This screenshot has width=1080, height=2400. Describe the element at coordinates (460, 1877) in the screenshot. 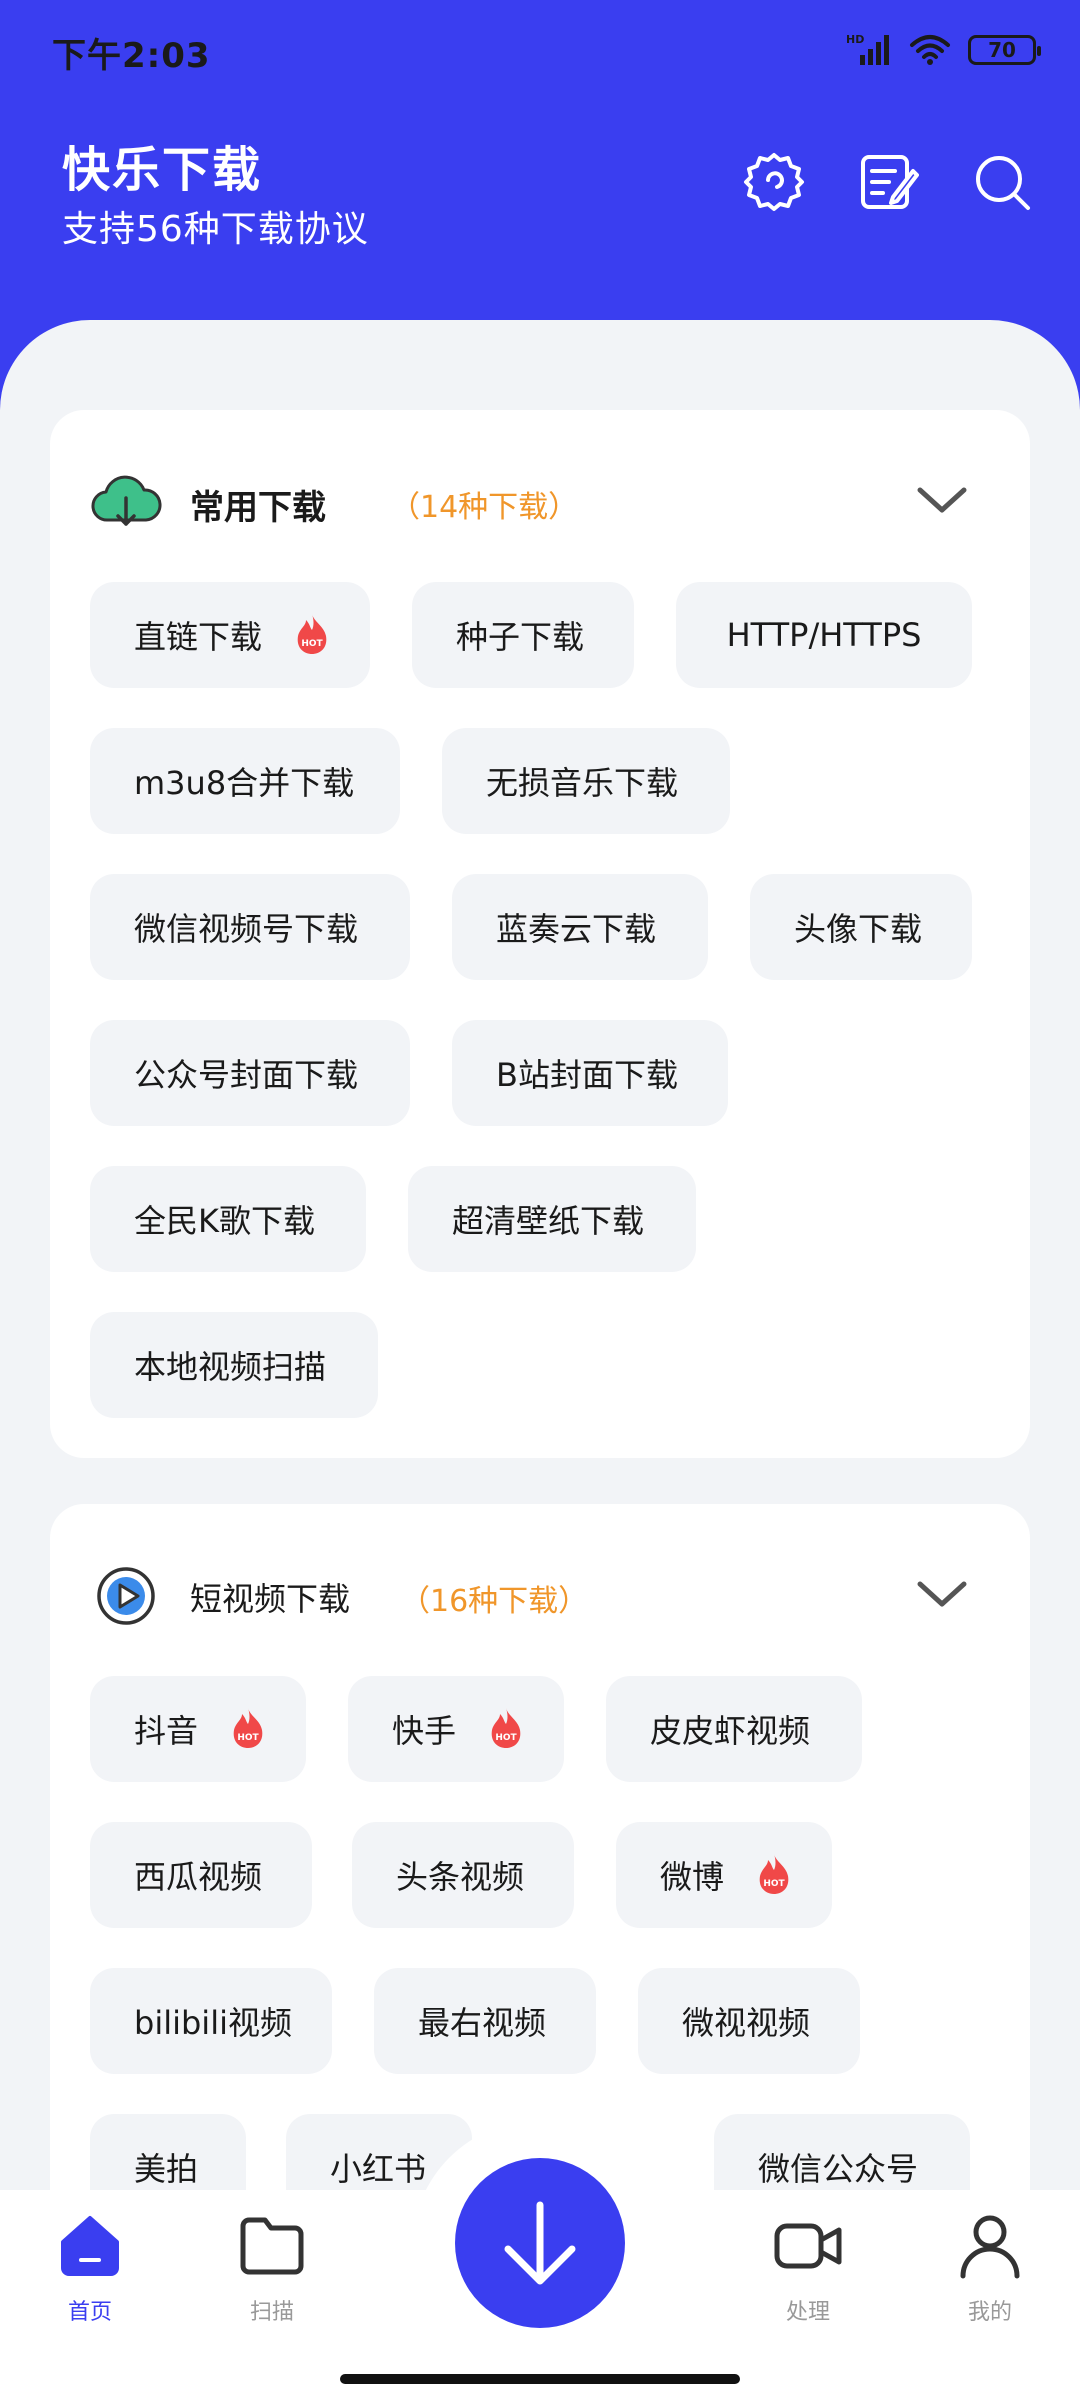

I see `chip-label: 头条视频` at that location.